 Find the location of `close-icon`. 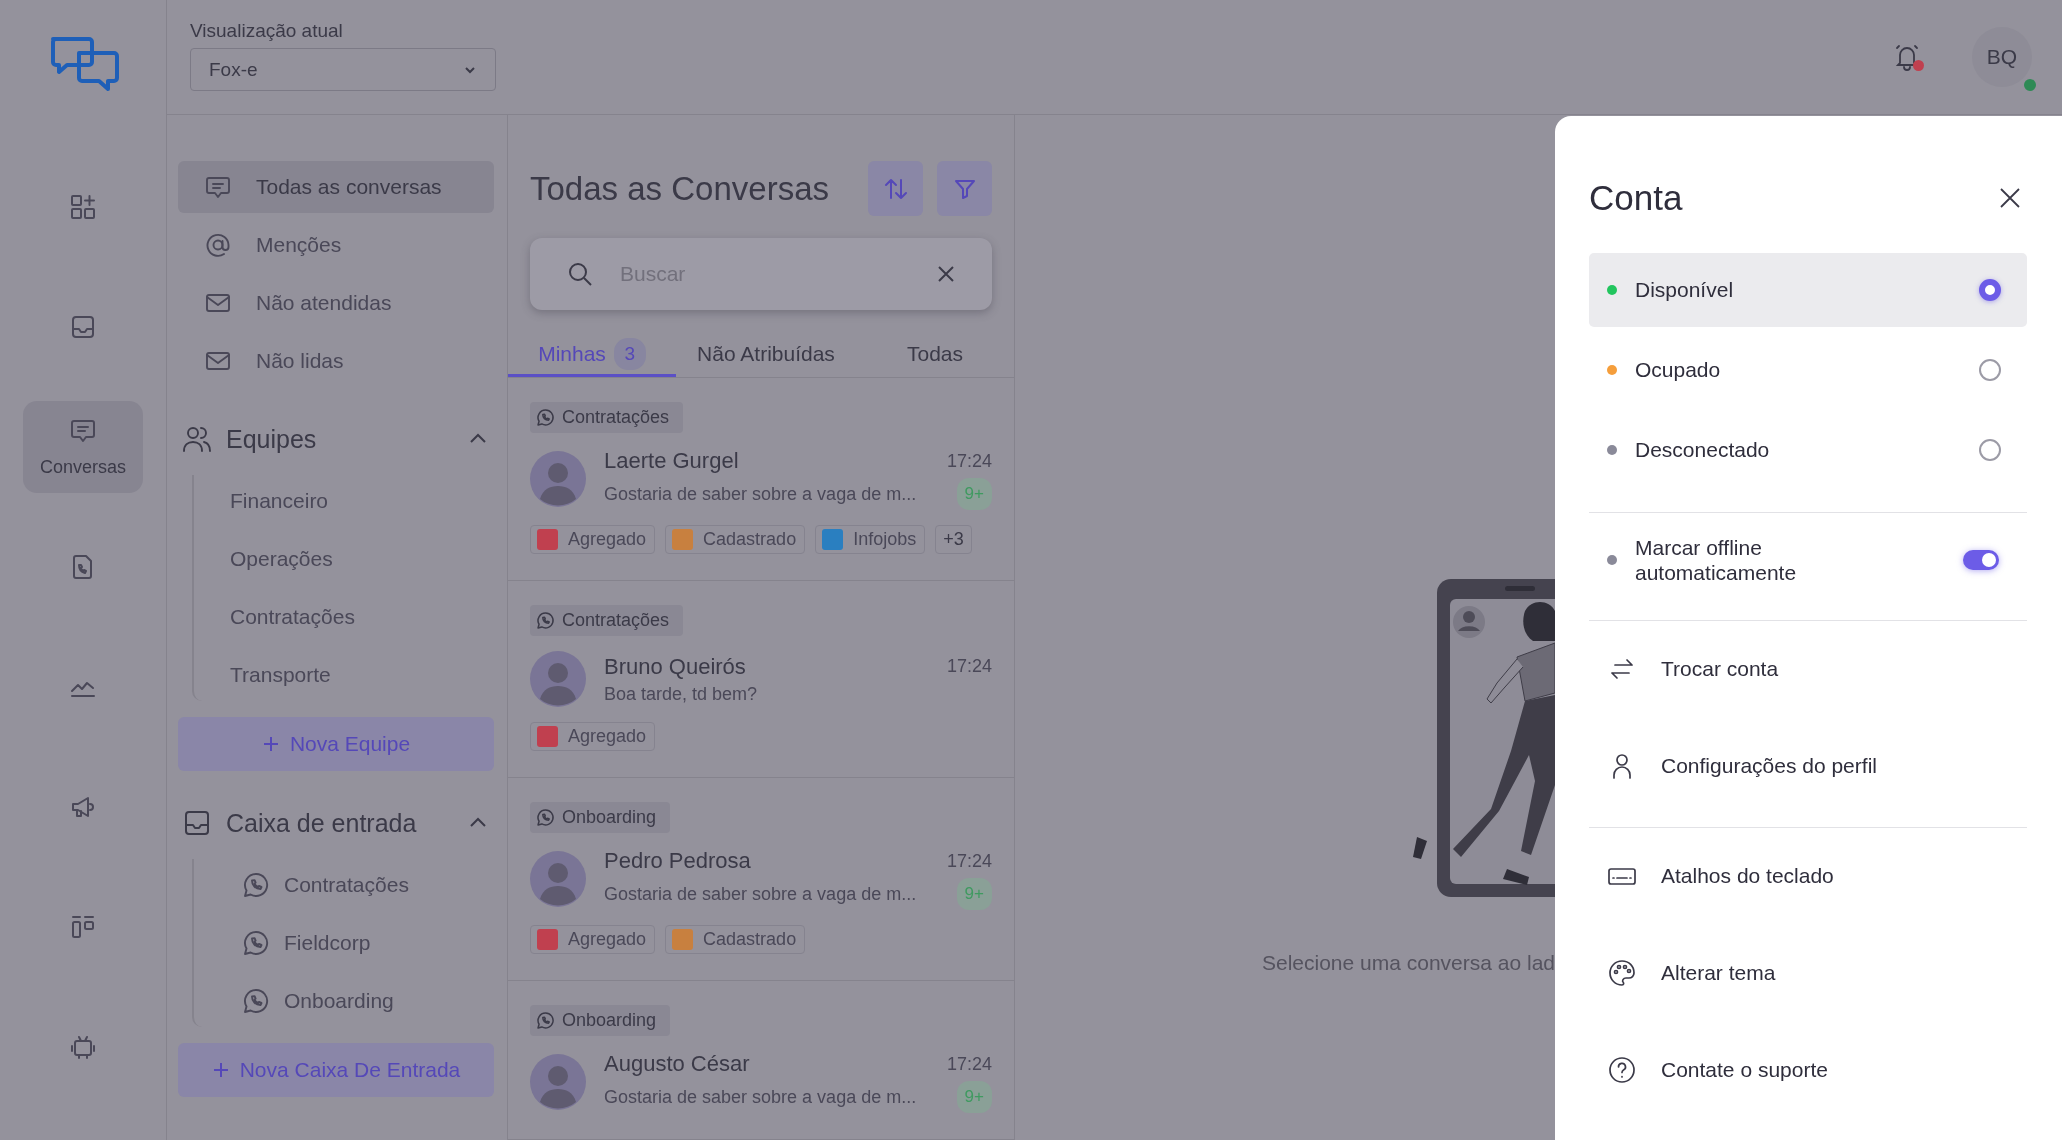

close-icon is located at coordinates (2010, 198).